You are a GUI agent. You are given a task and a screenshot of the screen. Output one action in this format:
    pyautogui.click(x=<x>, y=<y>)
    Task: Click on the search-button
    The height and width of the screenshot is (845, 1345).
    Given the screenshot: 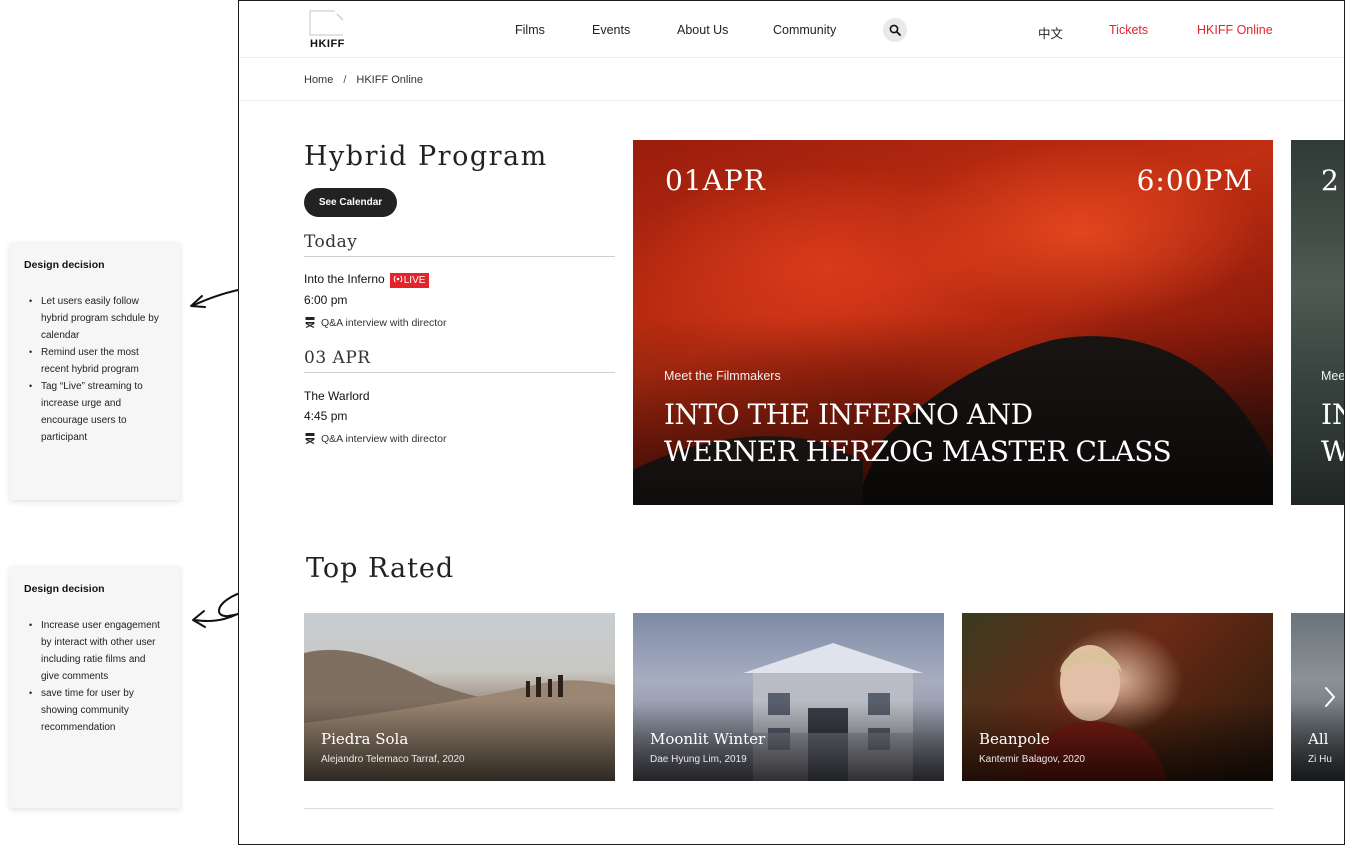 What is the action you would take?
    pyautogui.click(x=895, y=30)
    